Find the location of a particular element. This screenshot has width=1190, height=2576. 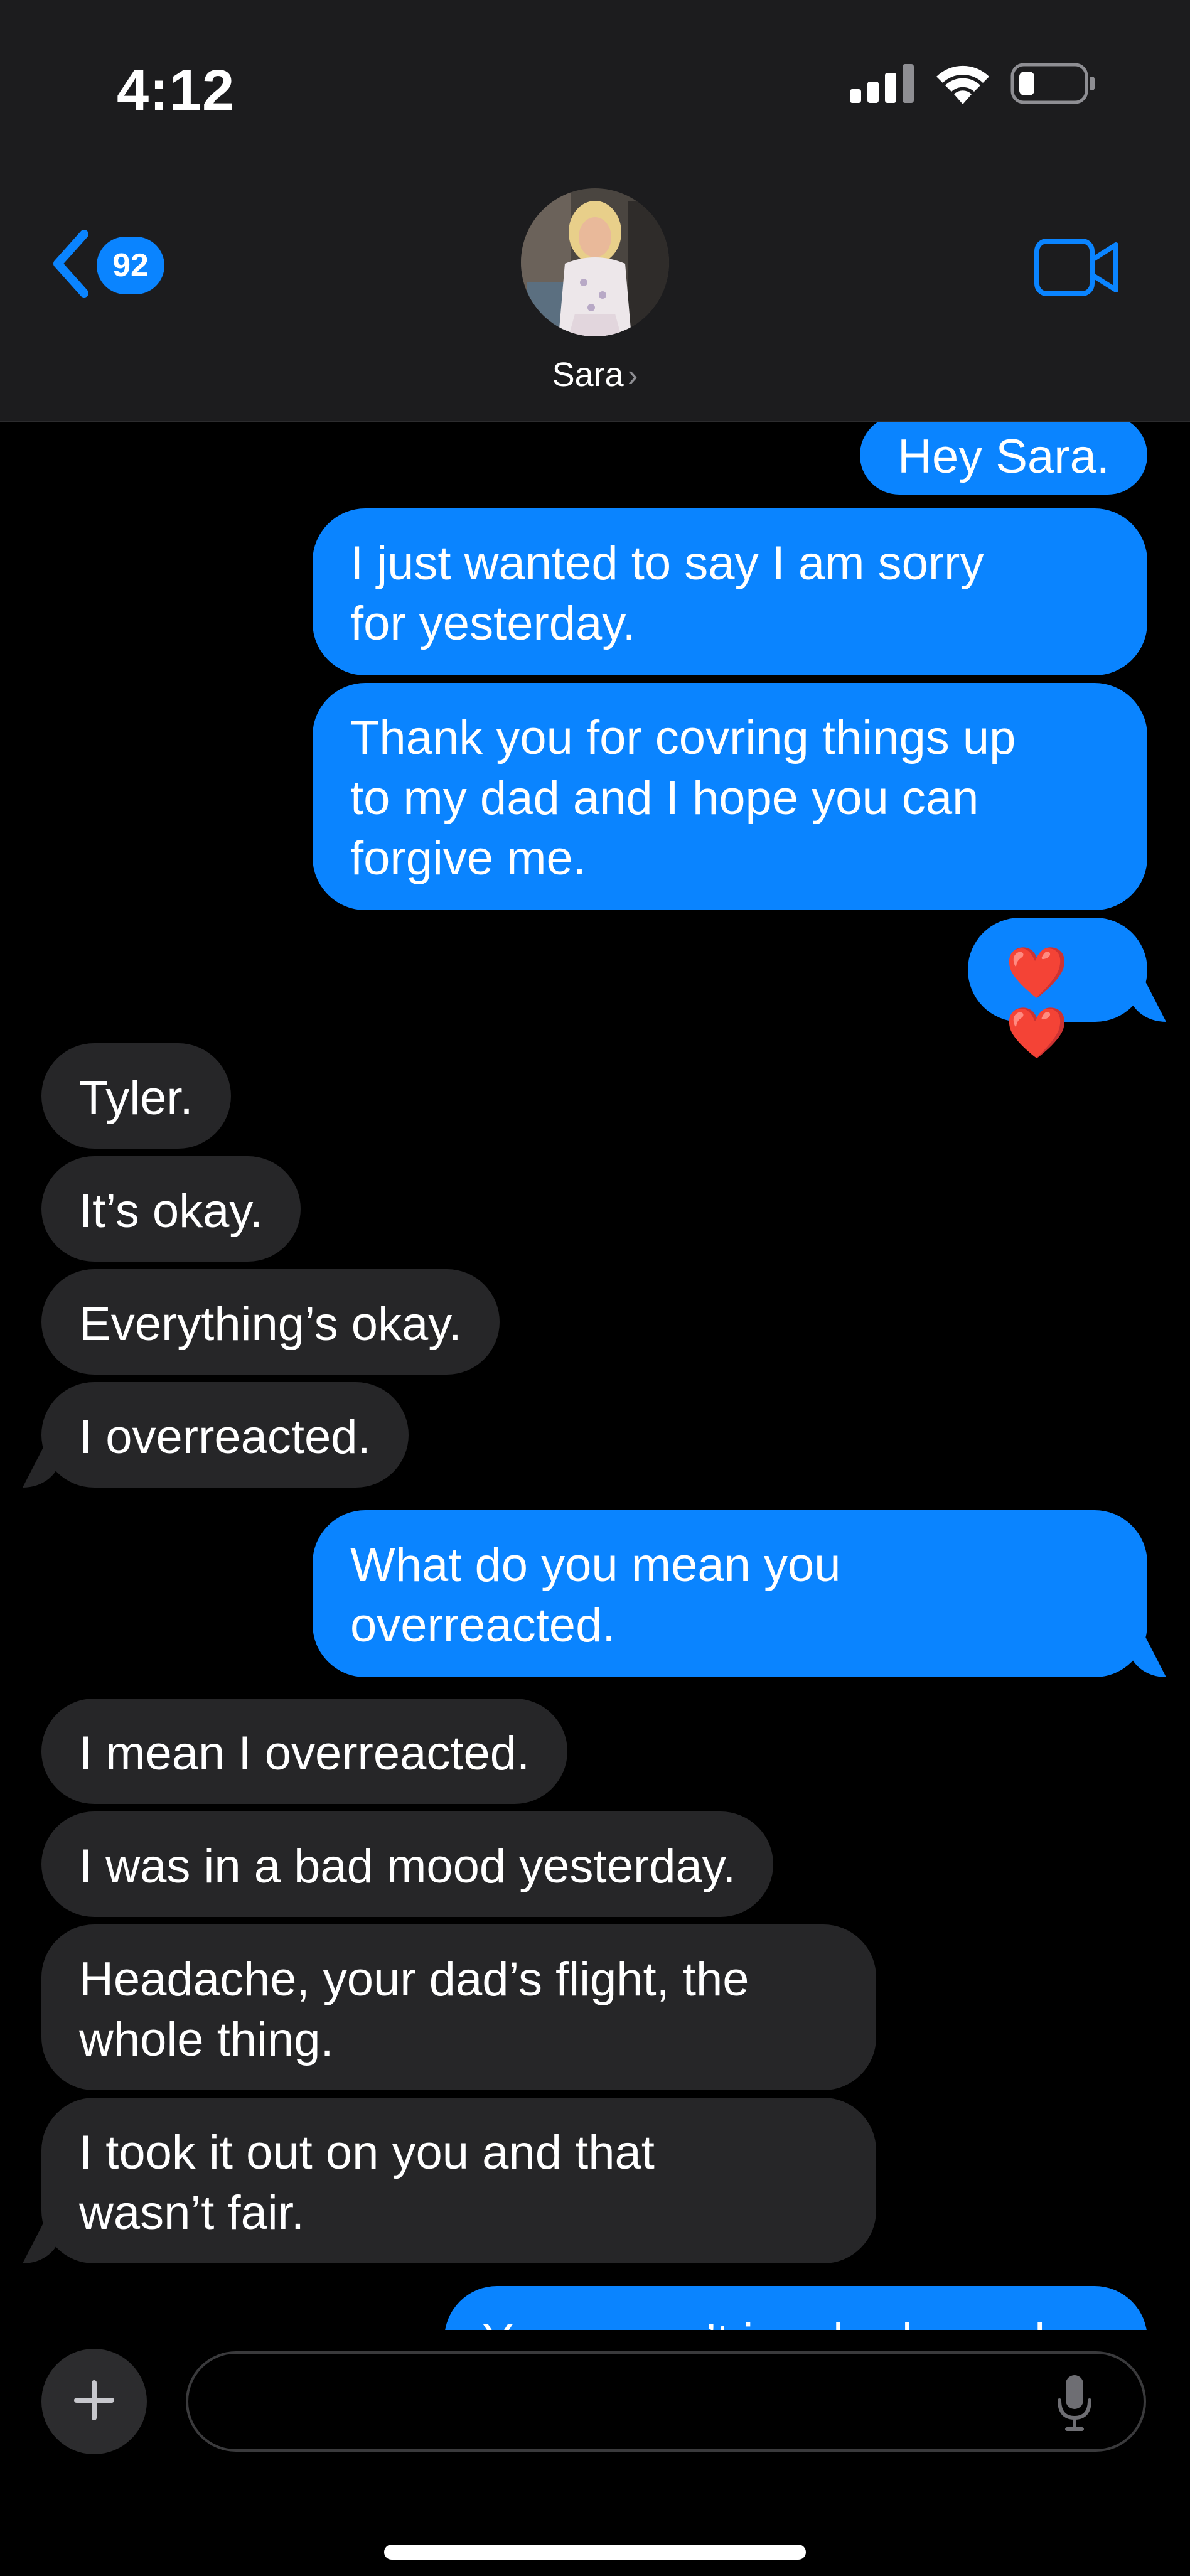

message-bubble-sent: What do you mean you overreacted. is located at coordinates (730, 1593).